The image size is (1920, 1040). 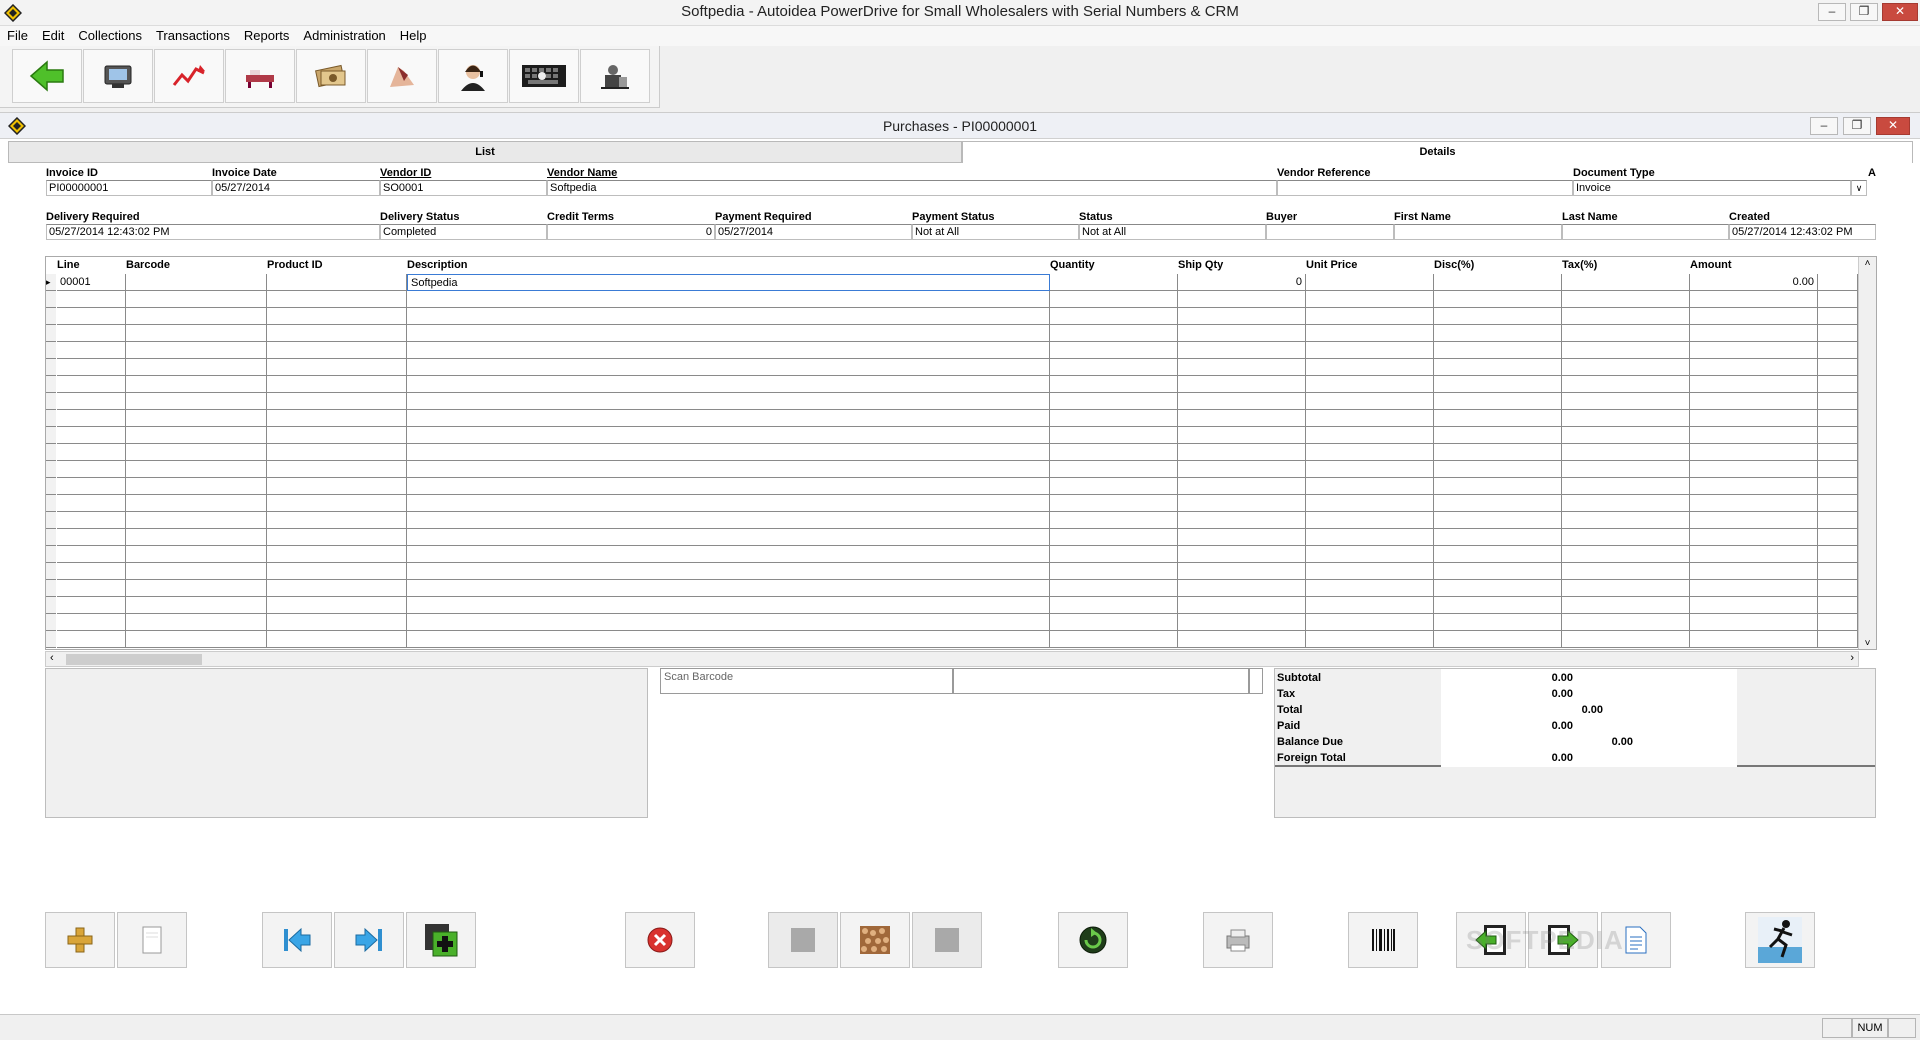 What do you see at coordinates (1331, 265) in the screenshot?
I see `col-unit-price: Unit Price` at bounding box center [1331, 265].